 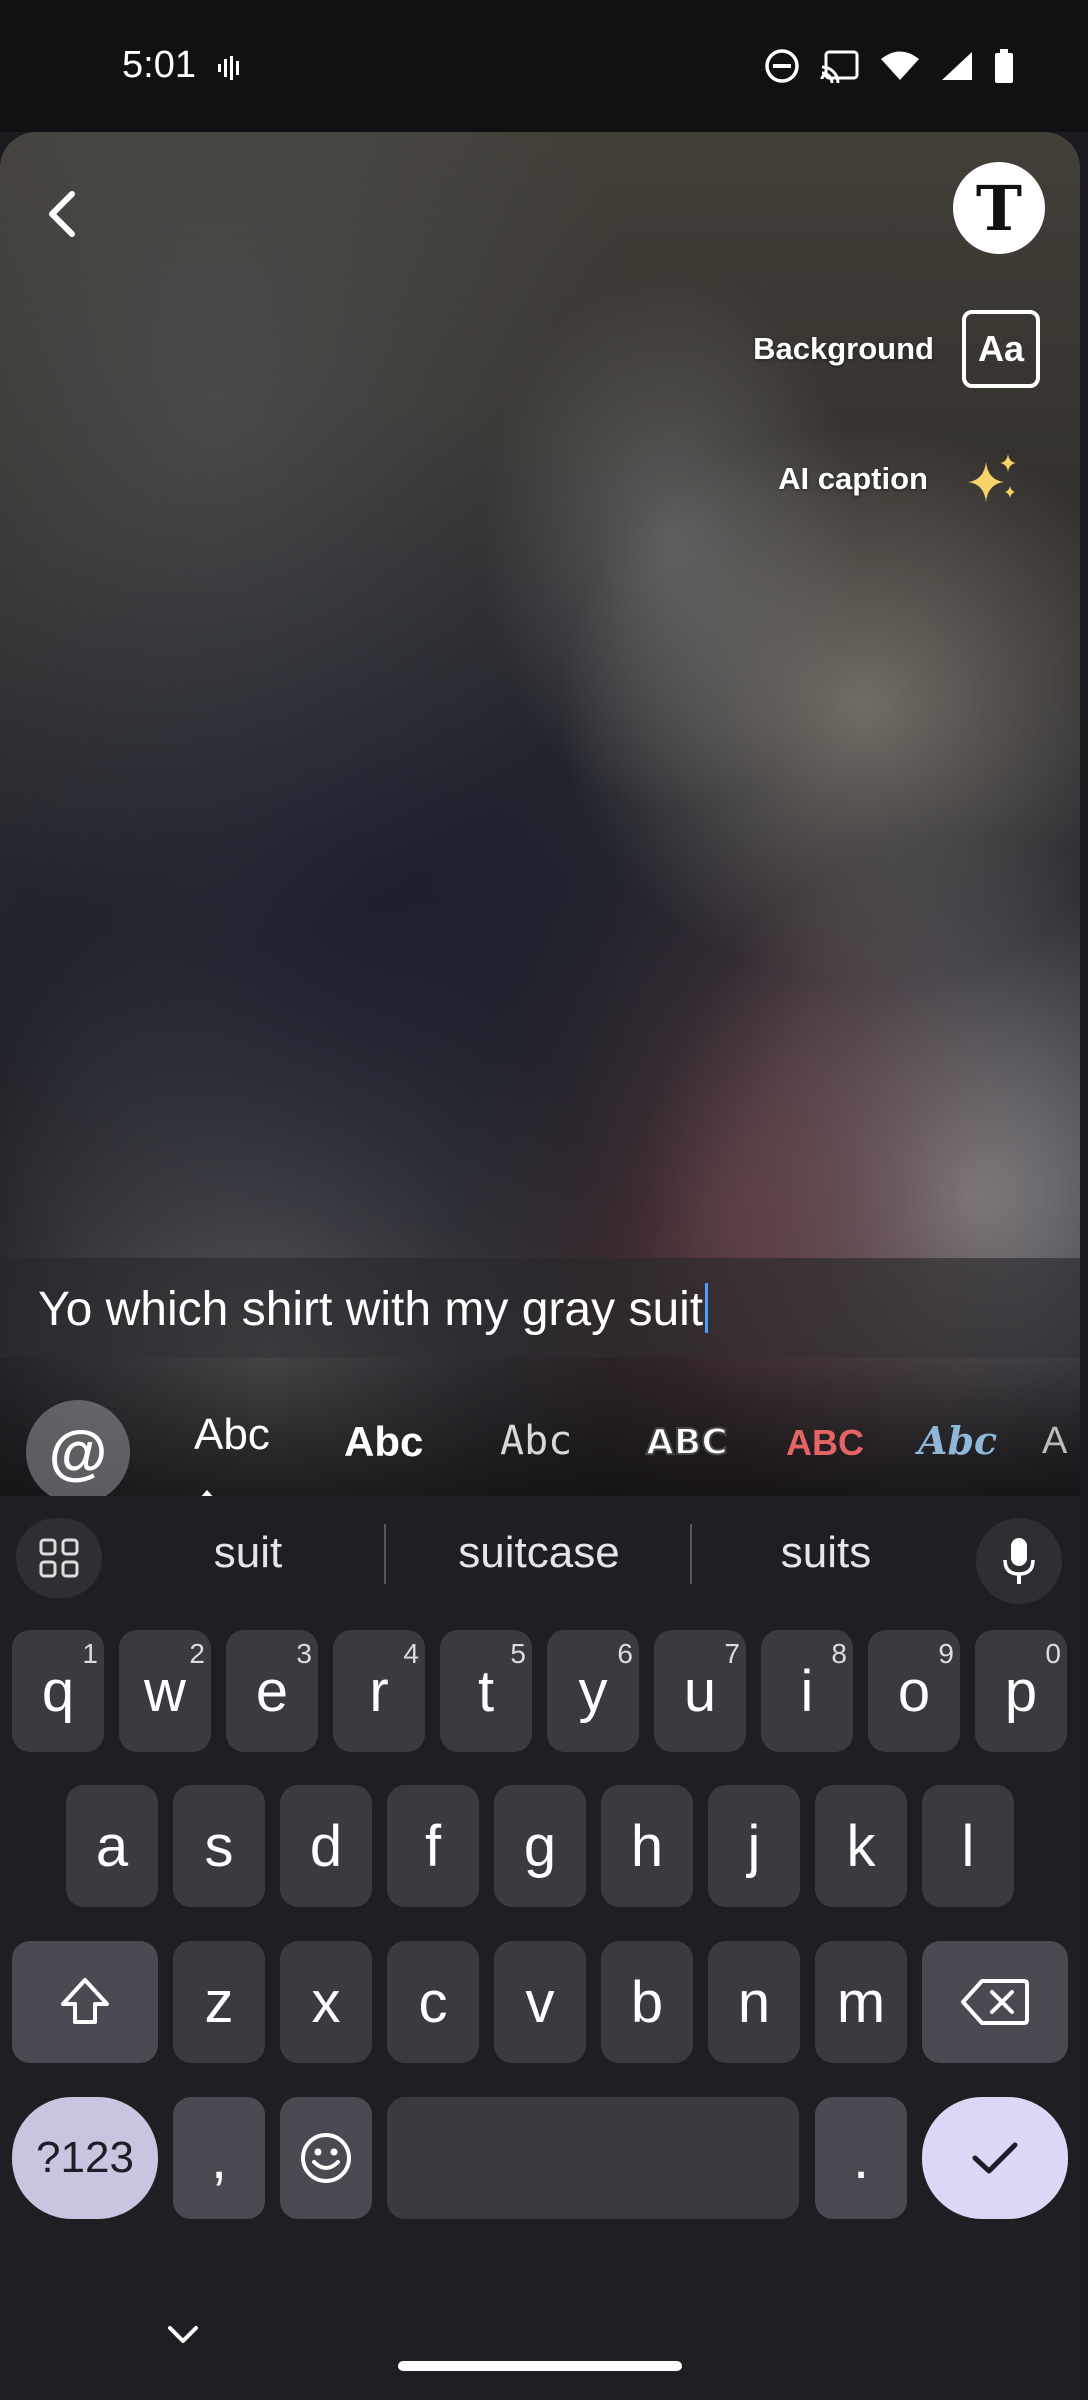 I want to click on key-o: o9, so click(x=914, y=1691).